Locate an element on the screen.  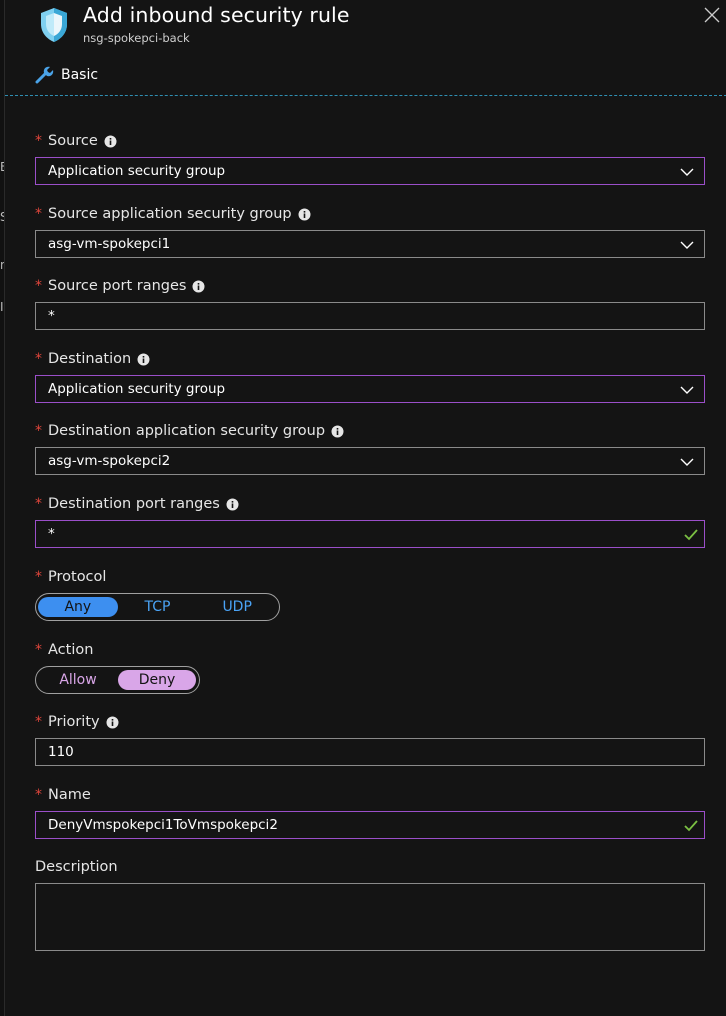
priority-label: Priority is located at coordinates (74, 722).